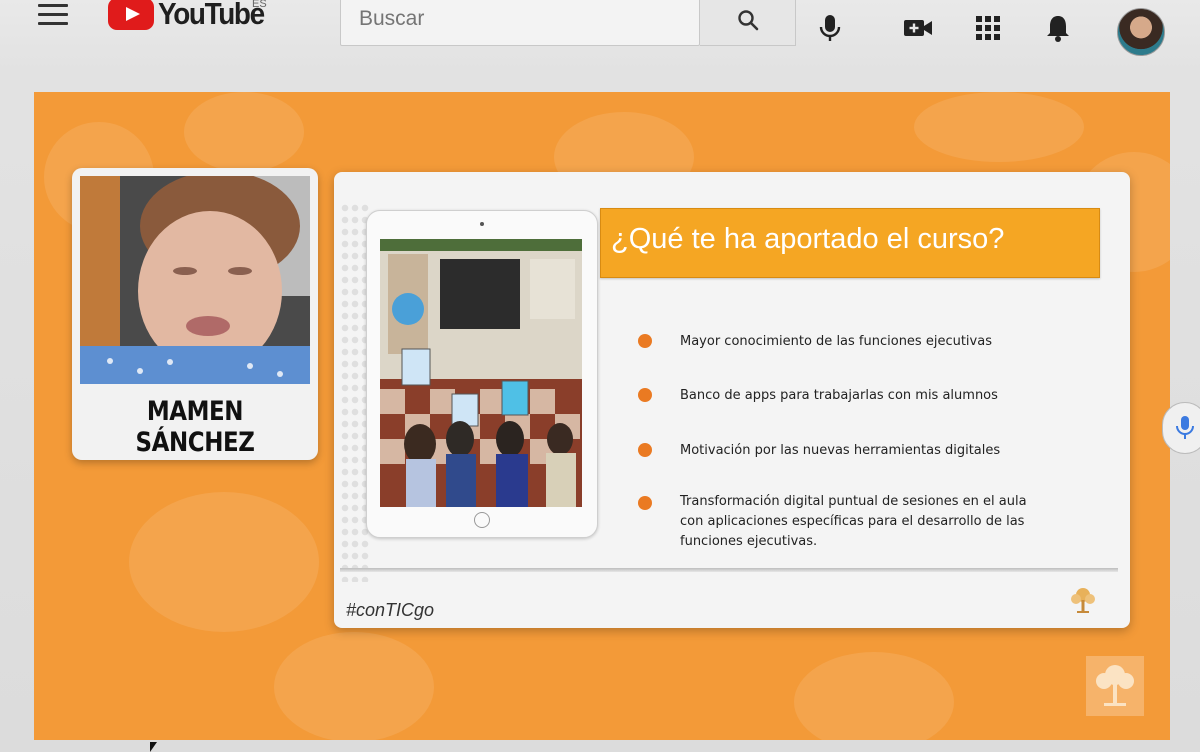  What do you see at coordinates (1141, 32) in the screenshot?
I see `avatar` at bounding box center [1141, 32].